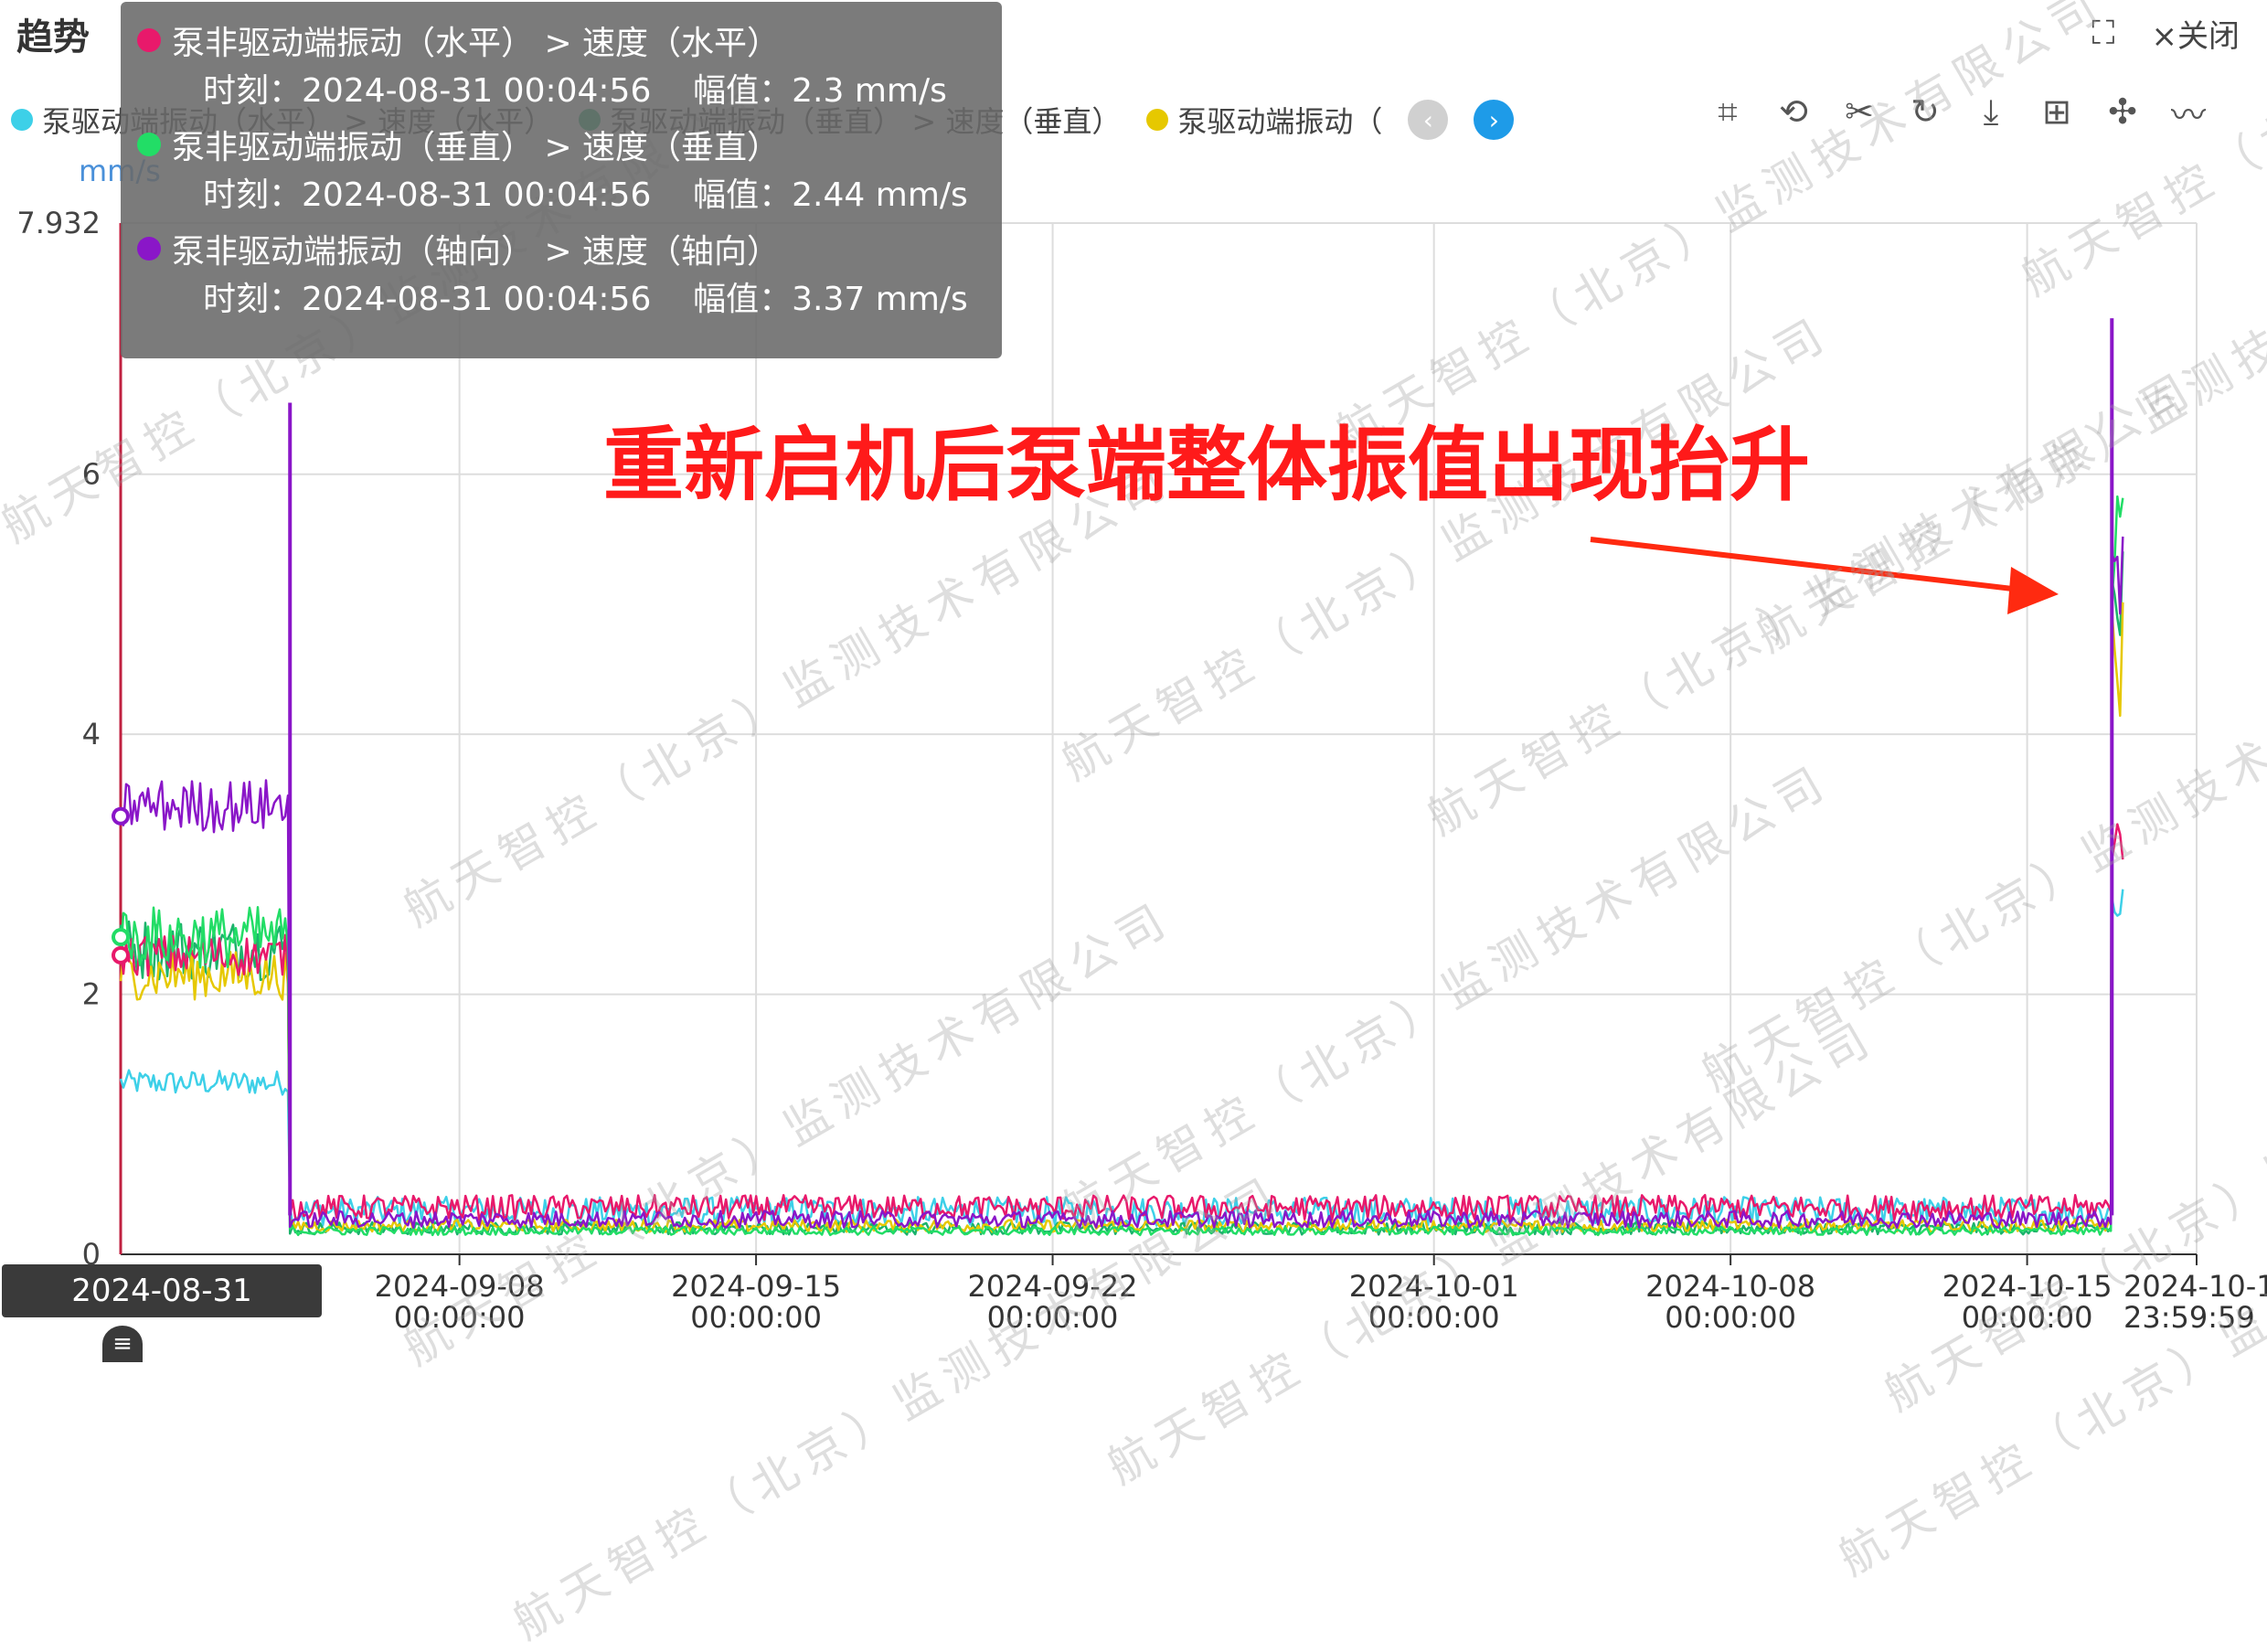 The width and height of the screenshot is (2267, 1652). Describe the element at coordinates (1434, 1286) in the screenshot. I see `x-tick-label-date: 2024-10-01` at that location.